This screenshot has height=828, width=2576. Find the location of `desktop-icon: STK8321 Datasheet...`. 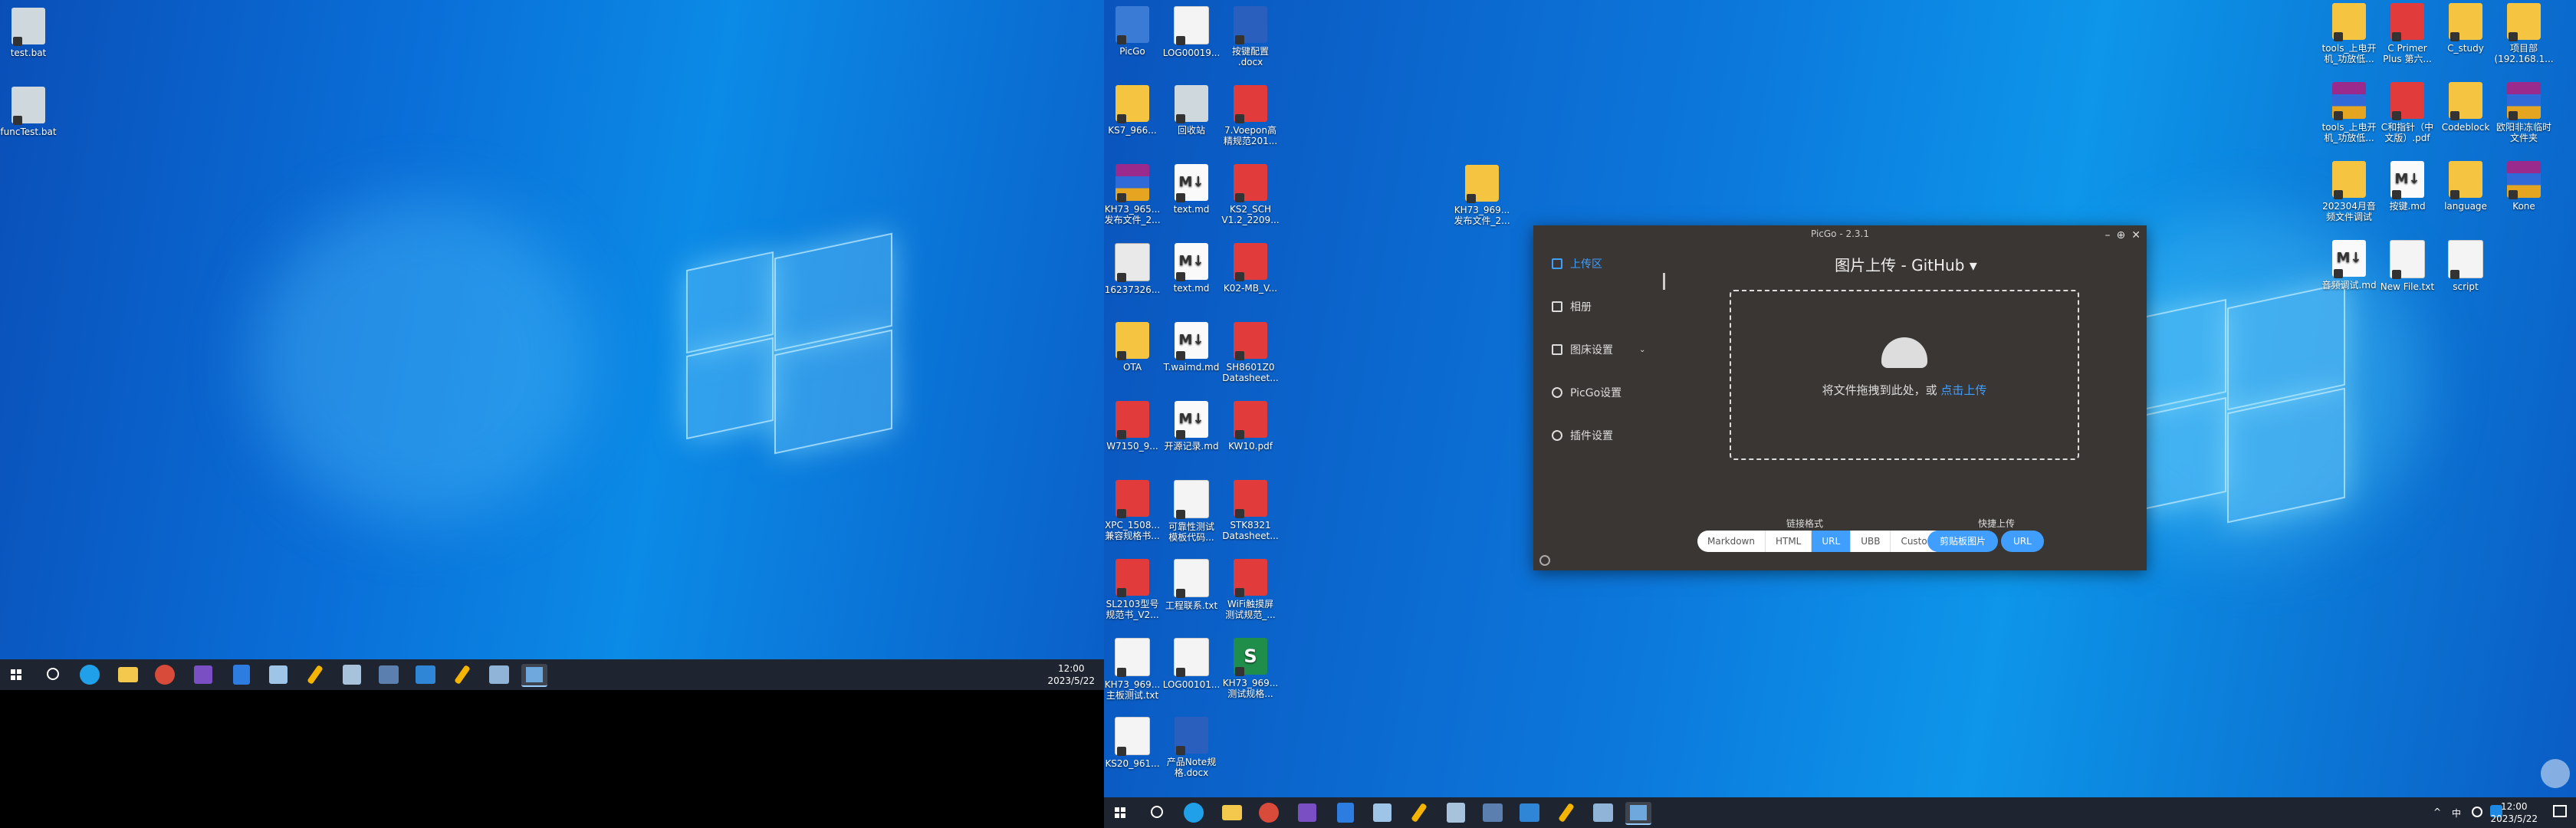

desktop-icon: STK8321 Datasheet... is located at coordinates (1250, 511).